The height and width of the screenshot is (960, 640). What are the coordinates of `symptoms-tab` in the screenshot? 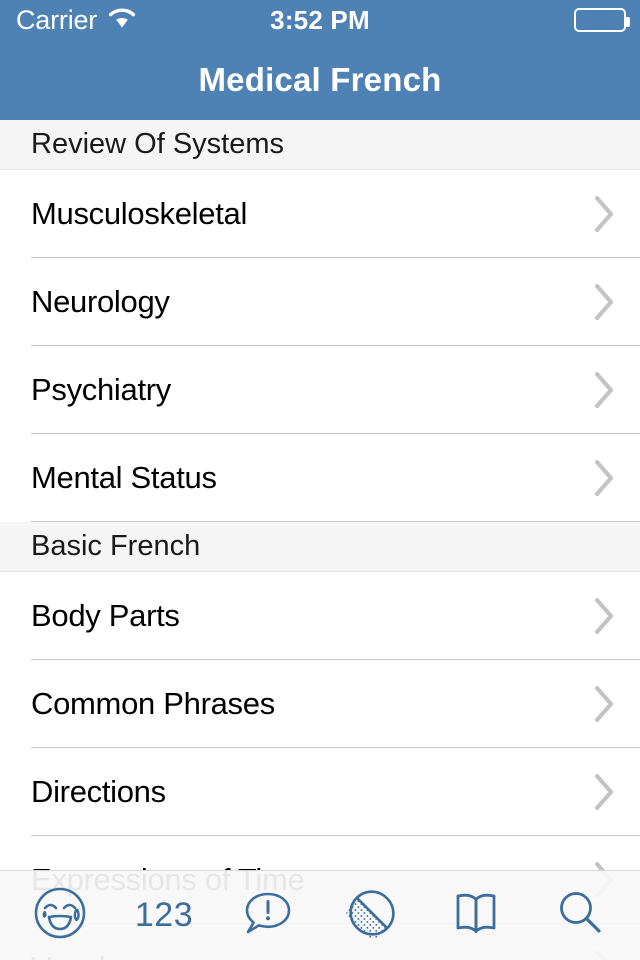 It's located at (60, 915).